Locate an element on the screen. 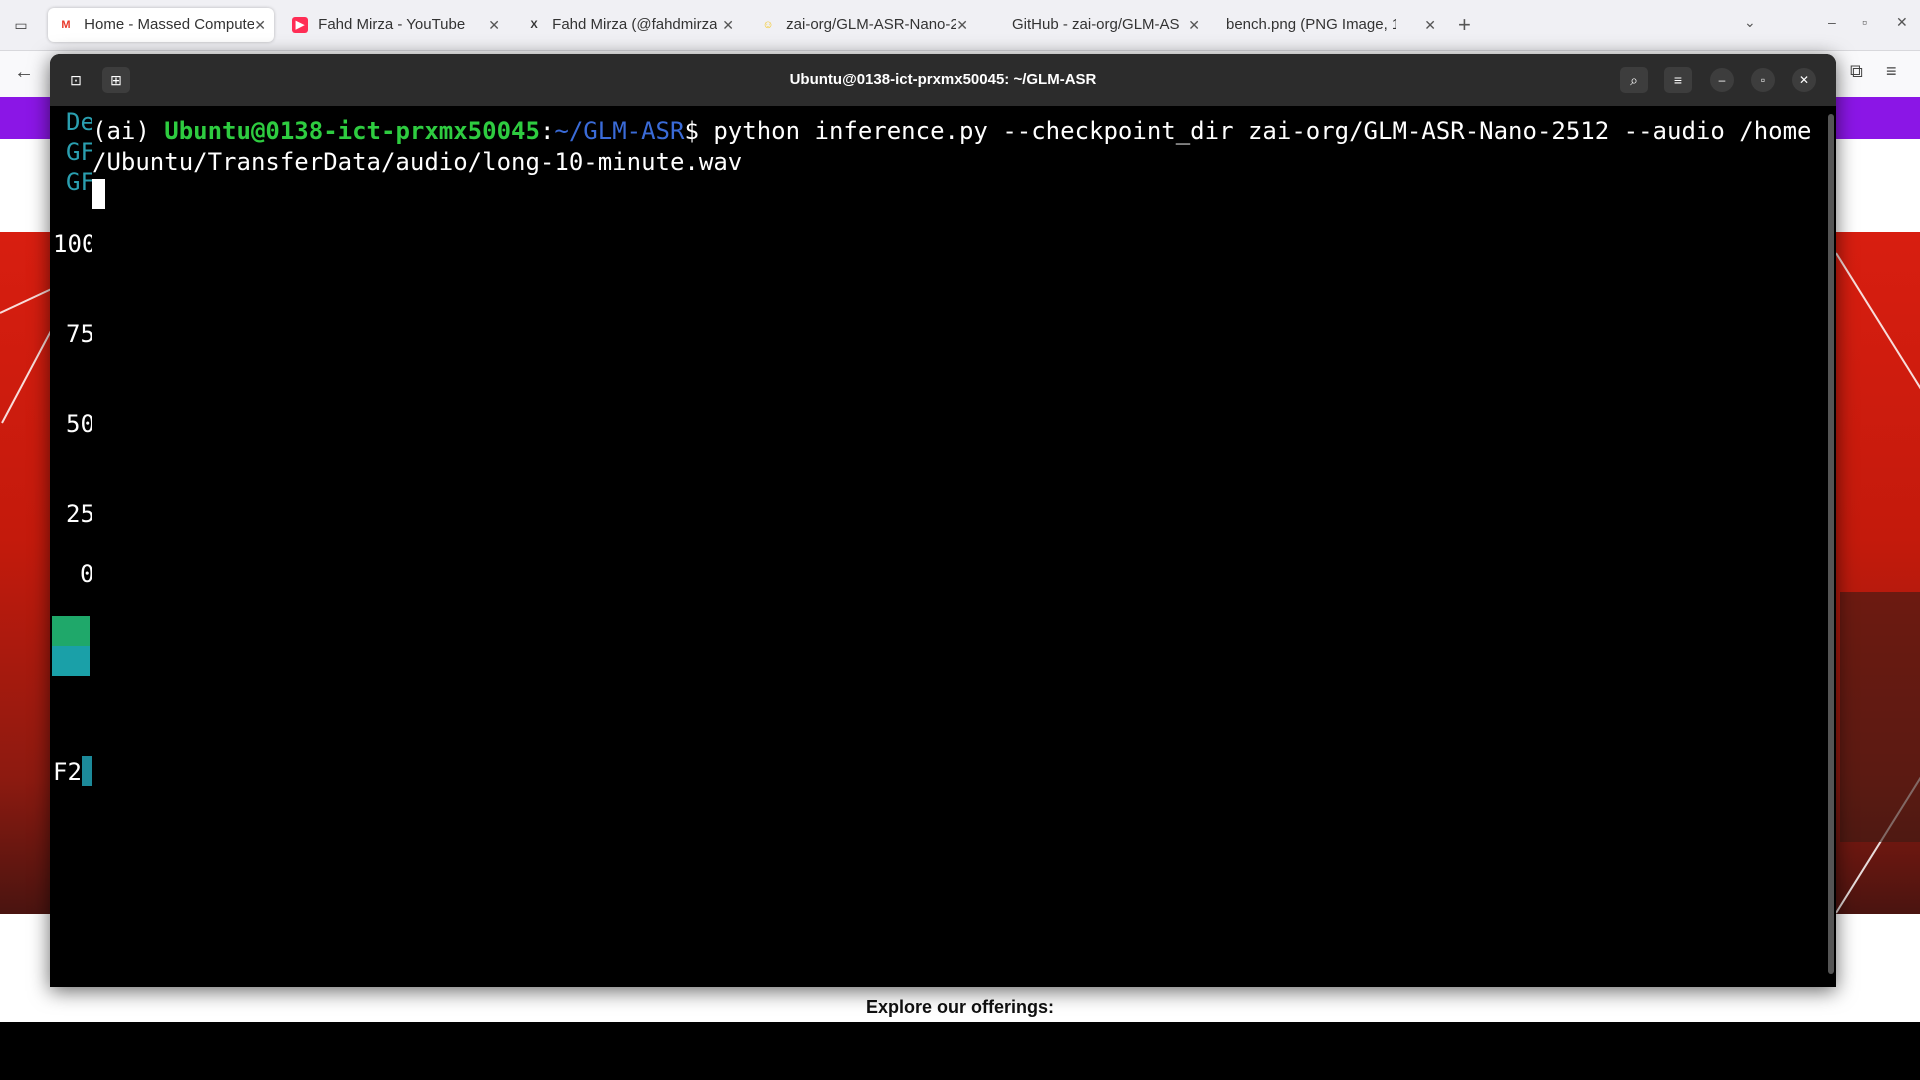 Image resolution: width=1920 pixels, height=1080 pixels. tab-github: GitHub - zai-org/GLM-AS ✕ is located at coordinates (1105, 25).